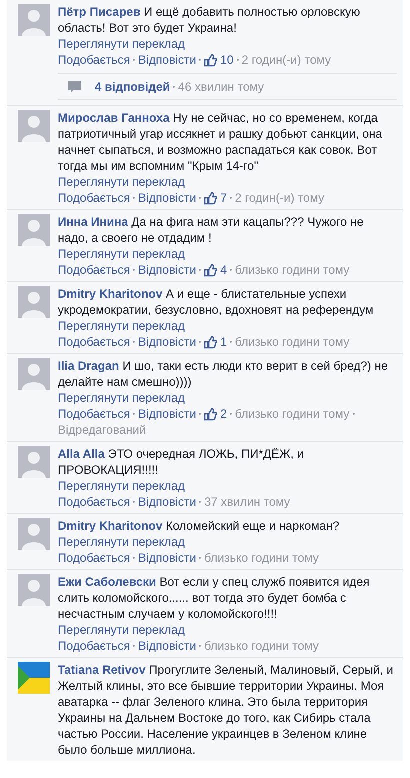 Image resolution: width=410 pixels, height=778 pixels. Describe the element at coordinates (132, 86) in the screenshot. I see `replies-count: 4 відповідей` at that location.